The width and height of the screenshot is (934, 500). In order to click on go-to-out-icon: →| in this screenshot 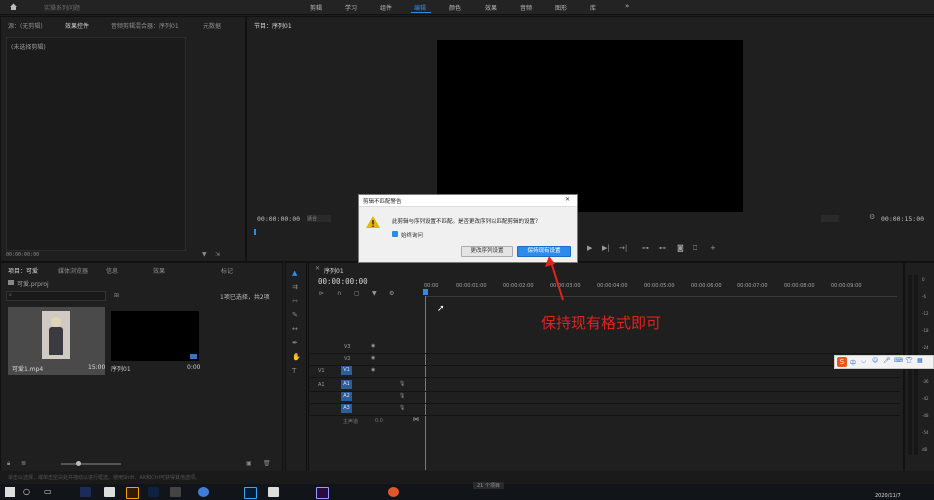, I will do `click(623, 248)`.